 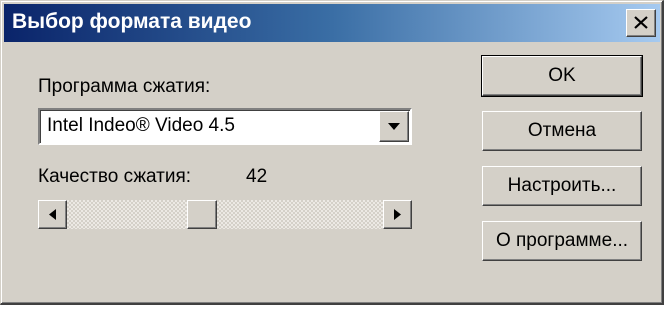 I want to click on dropdown-button, so click(x=394, y=126).